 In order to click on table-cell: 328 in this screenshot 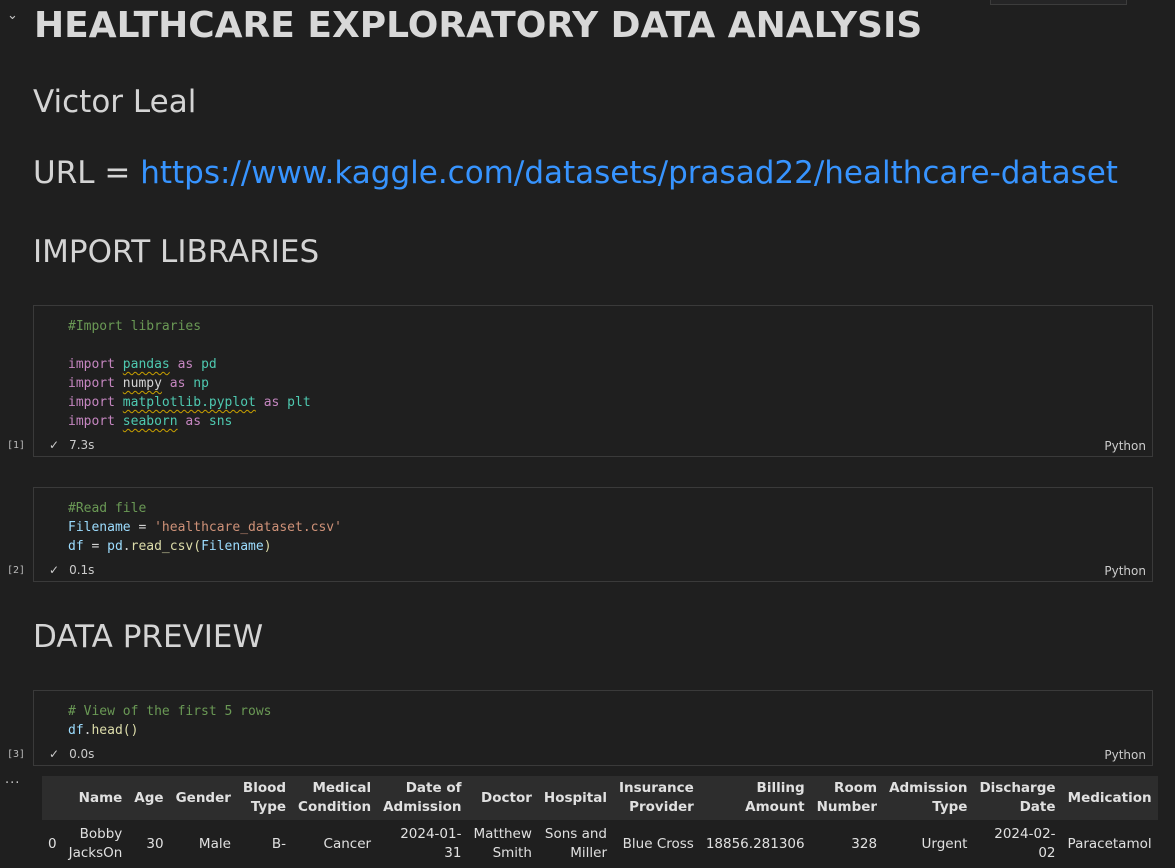, I will do `click(864, 843)`.